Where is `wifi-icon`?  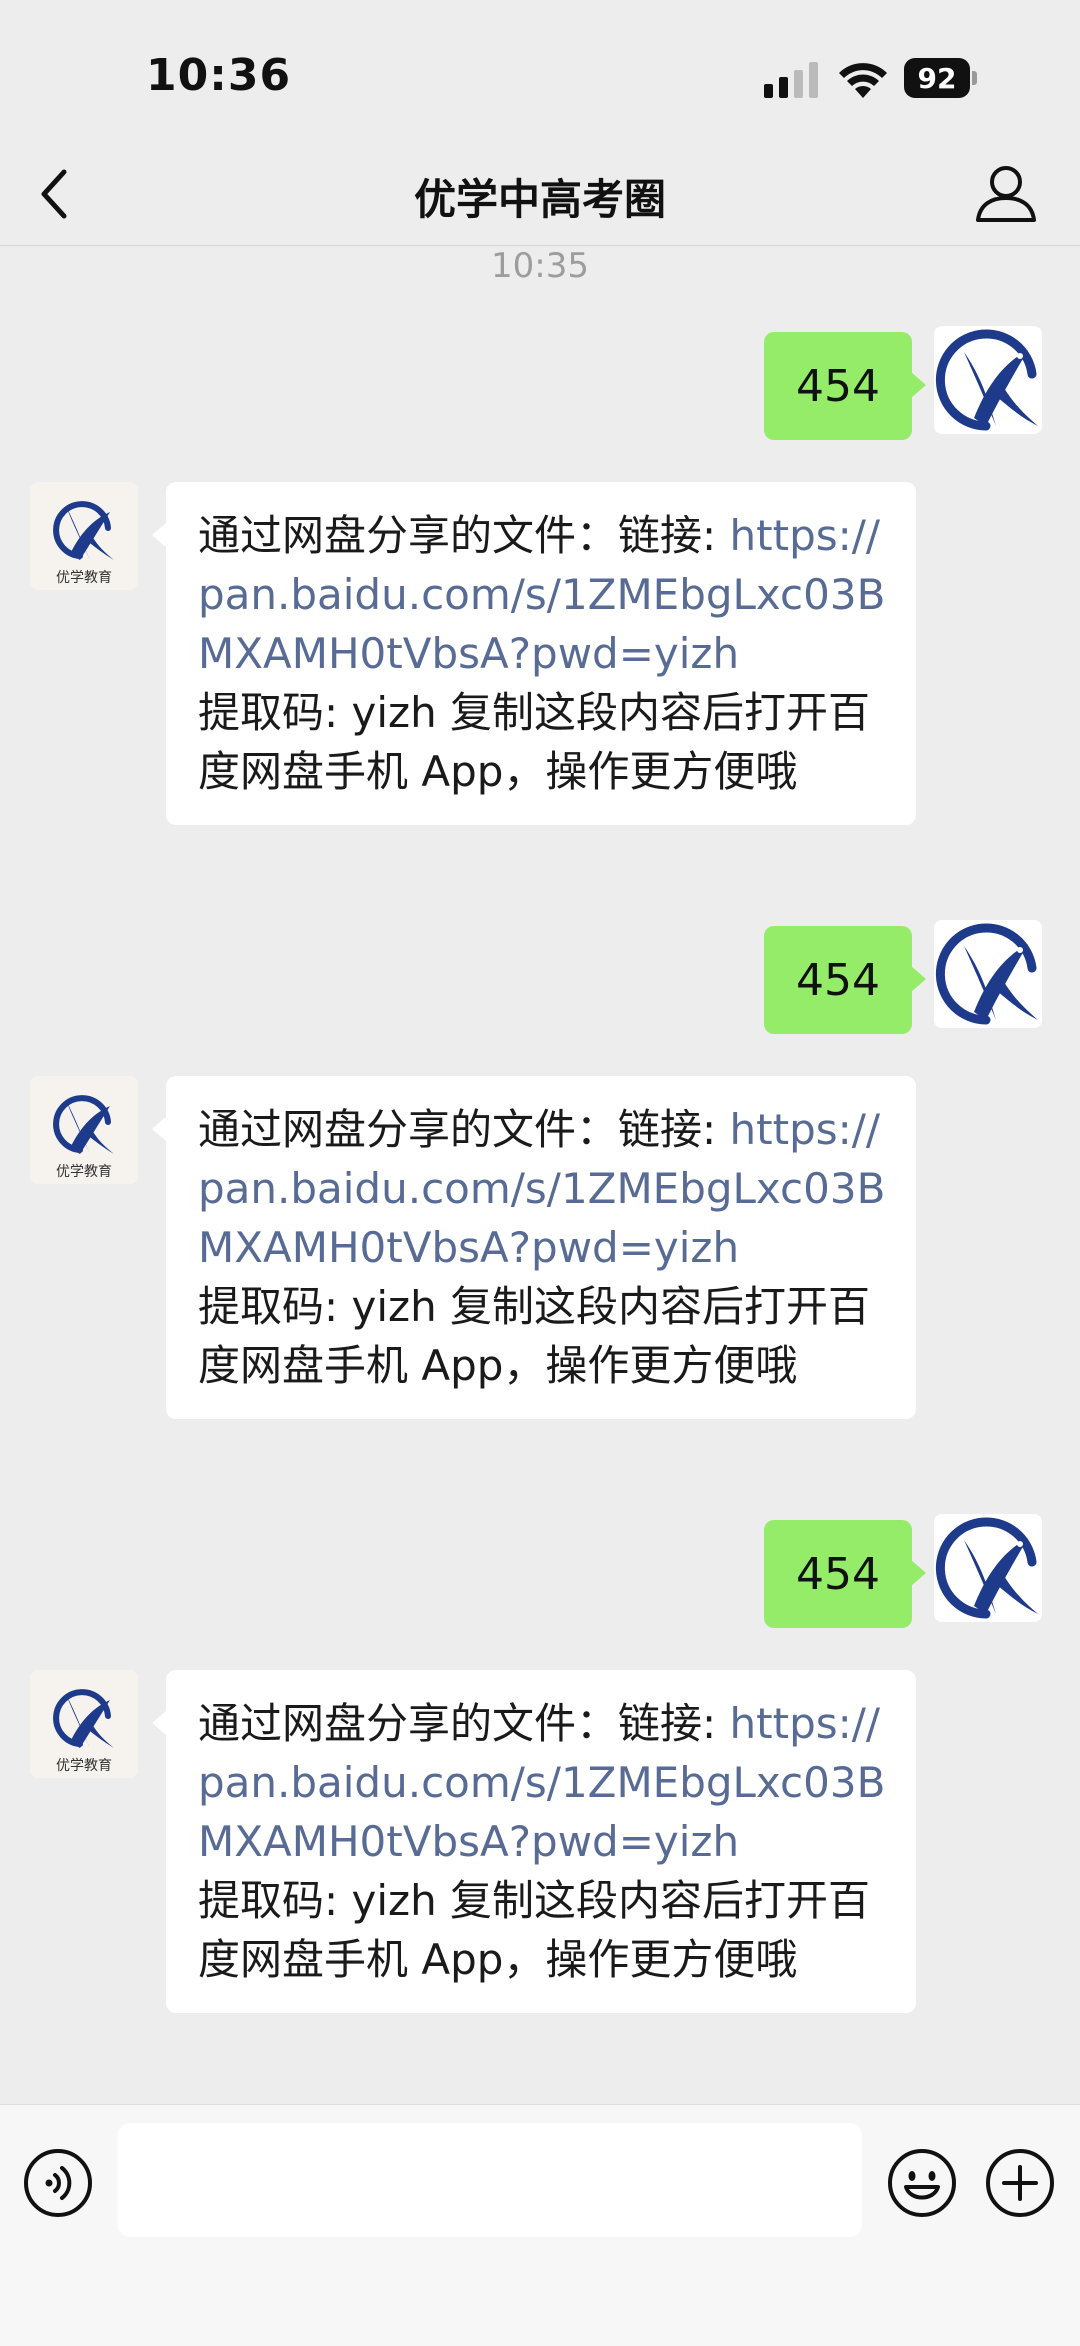
wifi-icon is located at coordinates (863, 80).